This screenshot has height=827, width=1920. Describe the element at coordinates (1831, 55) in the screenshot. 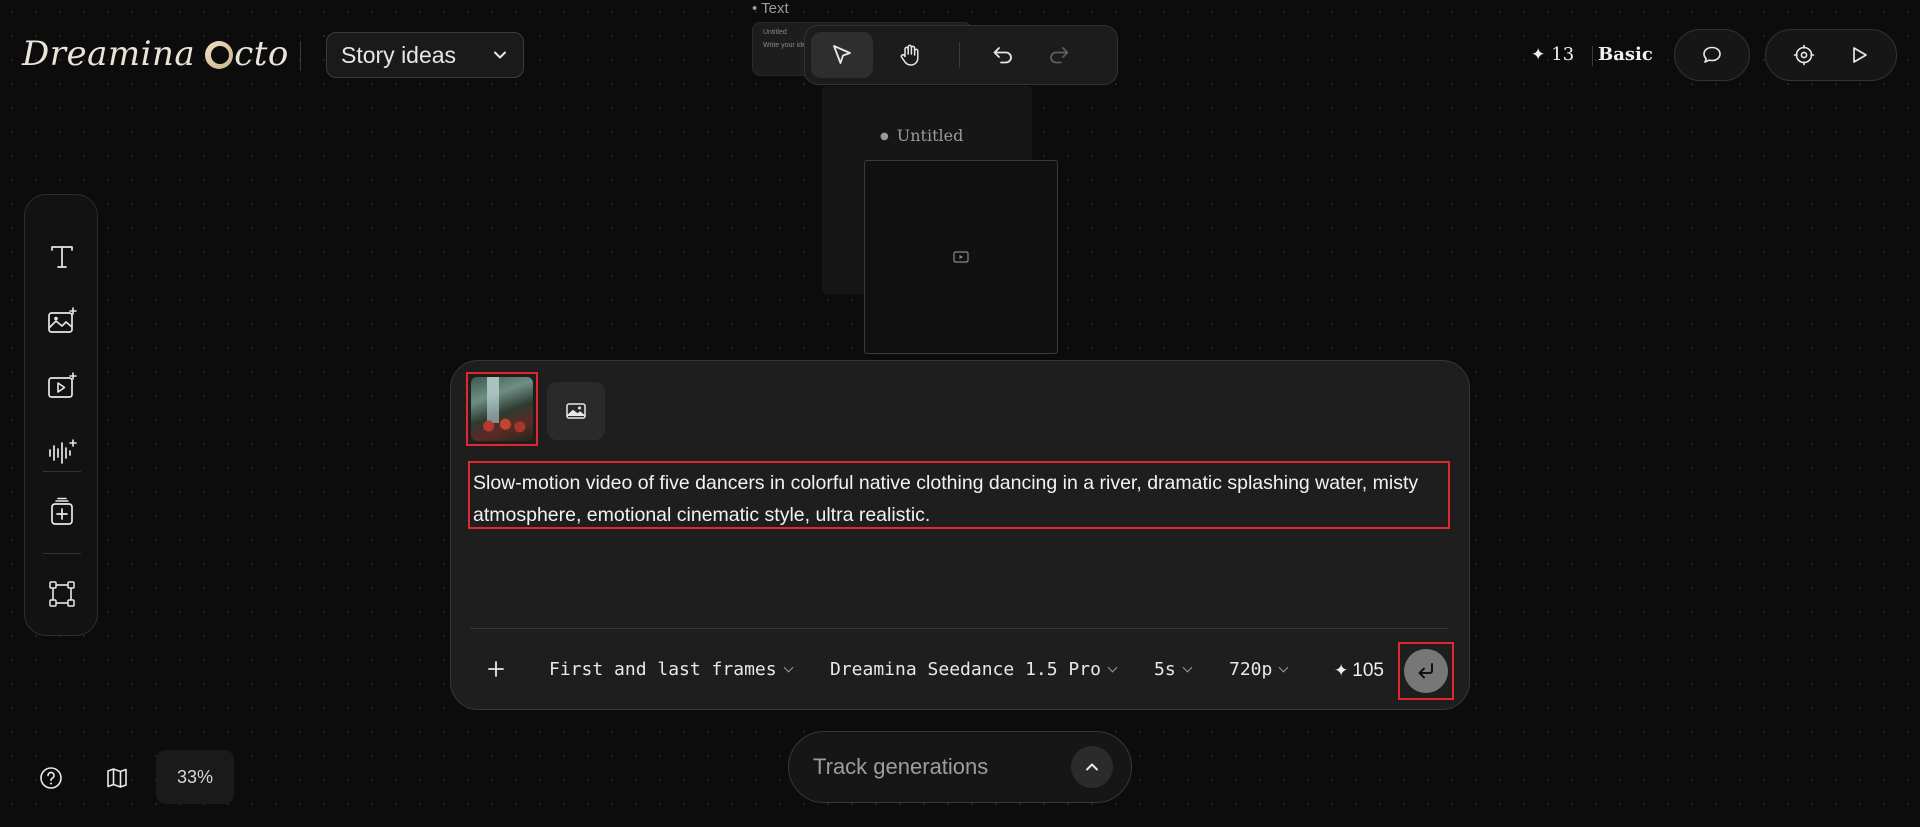

I see `preview-controls` at that location.